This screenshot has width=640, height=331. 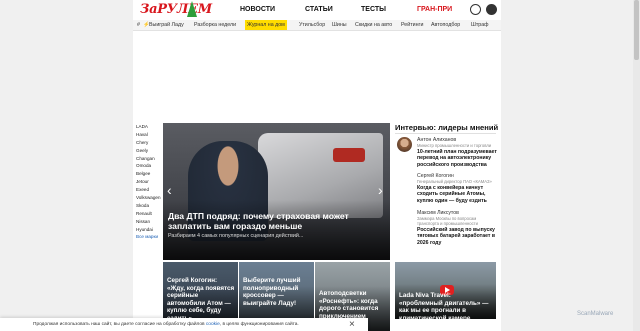 I want to click on brand-link: Skoda, so click(x=148, y=206).